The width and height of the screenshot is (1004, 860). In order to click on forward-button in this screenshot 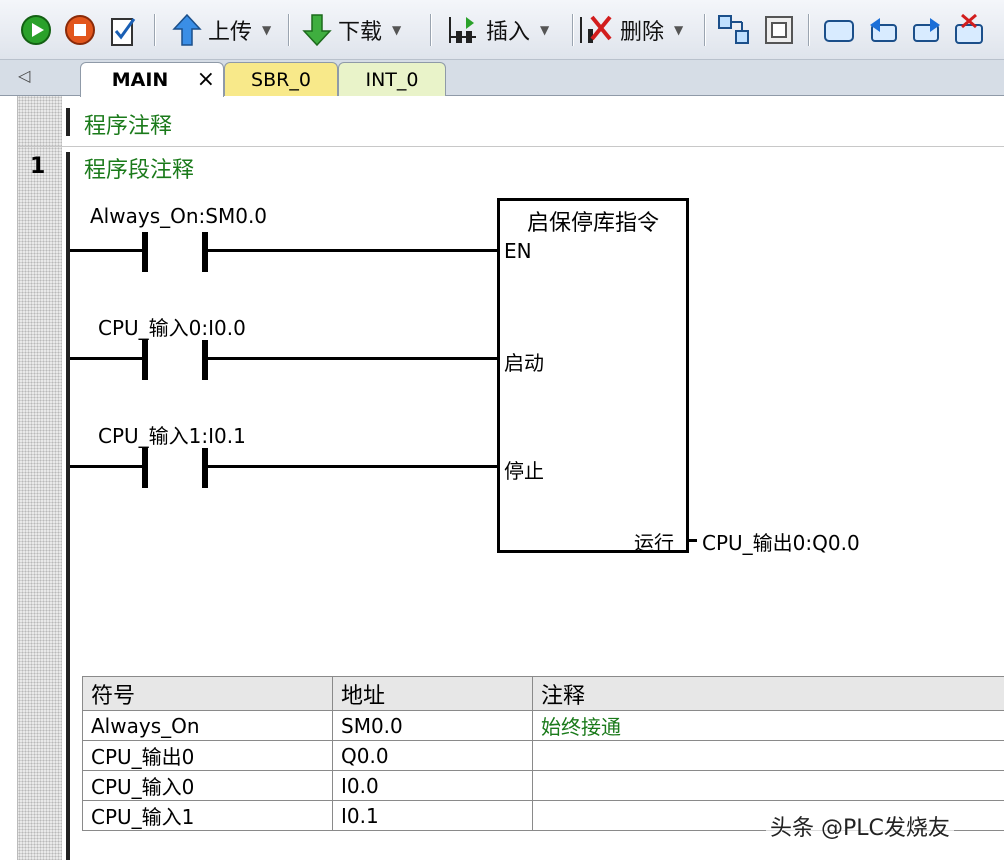, I will do `click(927, 30)`.